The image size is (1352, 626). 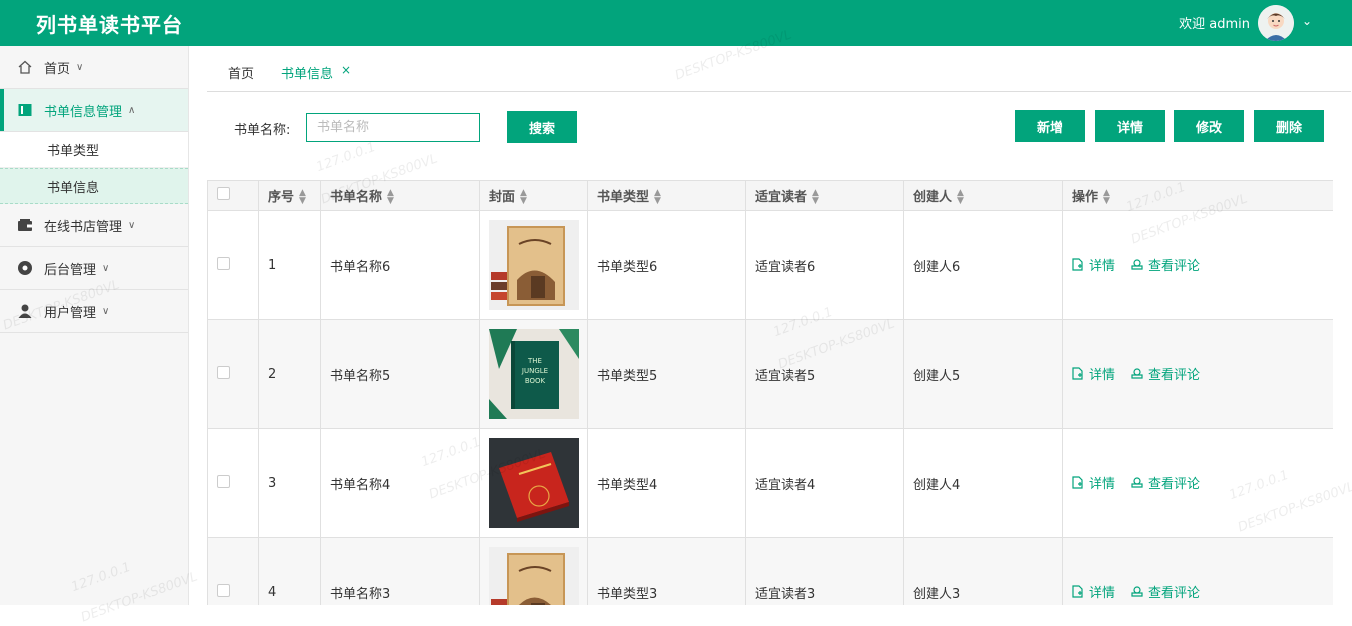 What do you see at coordinates (666, 374) in the screenshot?
I see `cell-booklist-type: 书单类型5` at bounding box center [666, 374].